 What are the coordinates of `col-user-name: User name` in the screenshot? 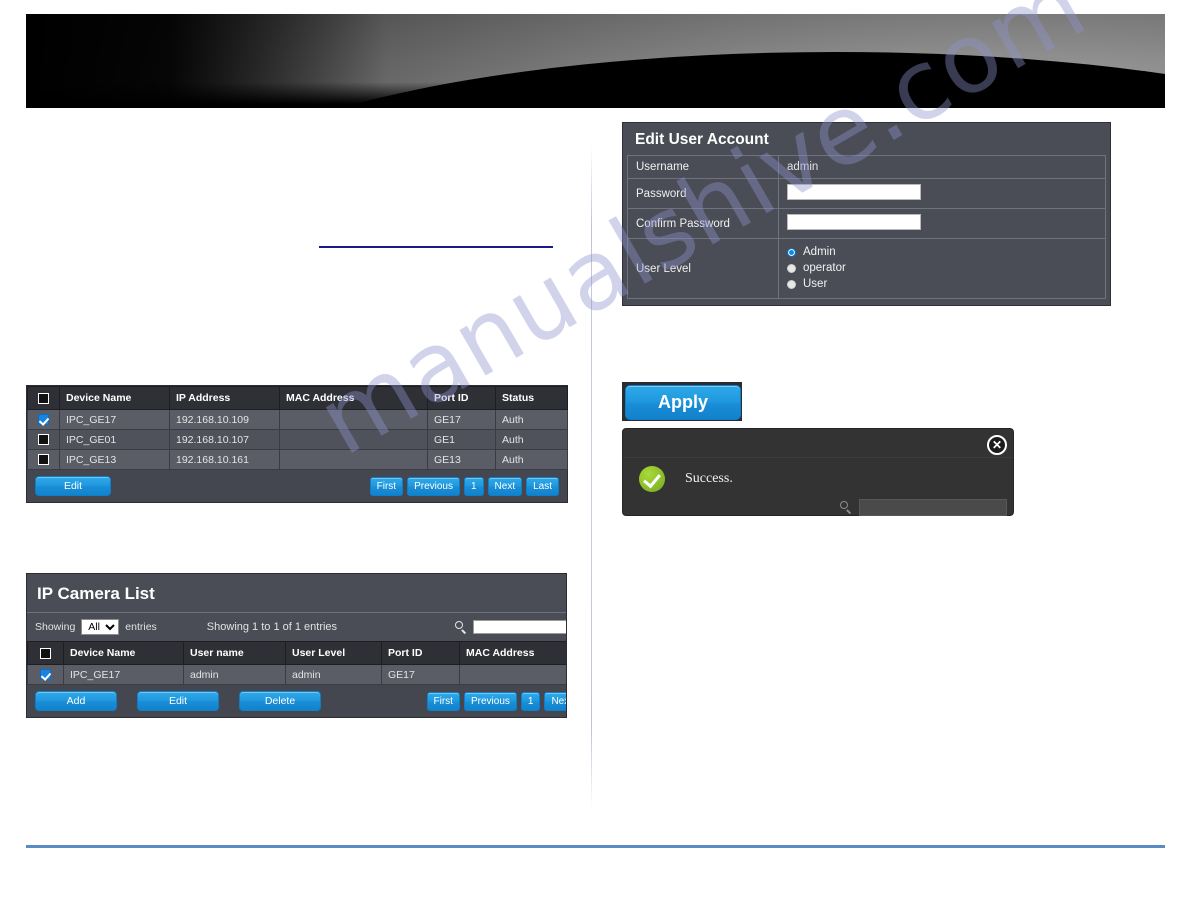 It's located at (234, 653).